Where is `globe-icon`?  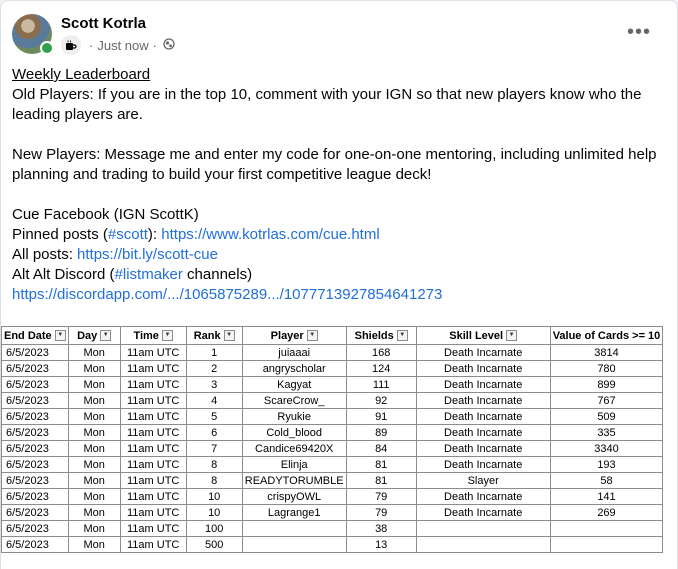
globe-icon is located at coordinates (169, 45).